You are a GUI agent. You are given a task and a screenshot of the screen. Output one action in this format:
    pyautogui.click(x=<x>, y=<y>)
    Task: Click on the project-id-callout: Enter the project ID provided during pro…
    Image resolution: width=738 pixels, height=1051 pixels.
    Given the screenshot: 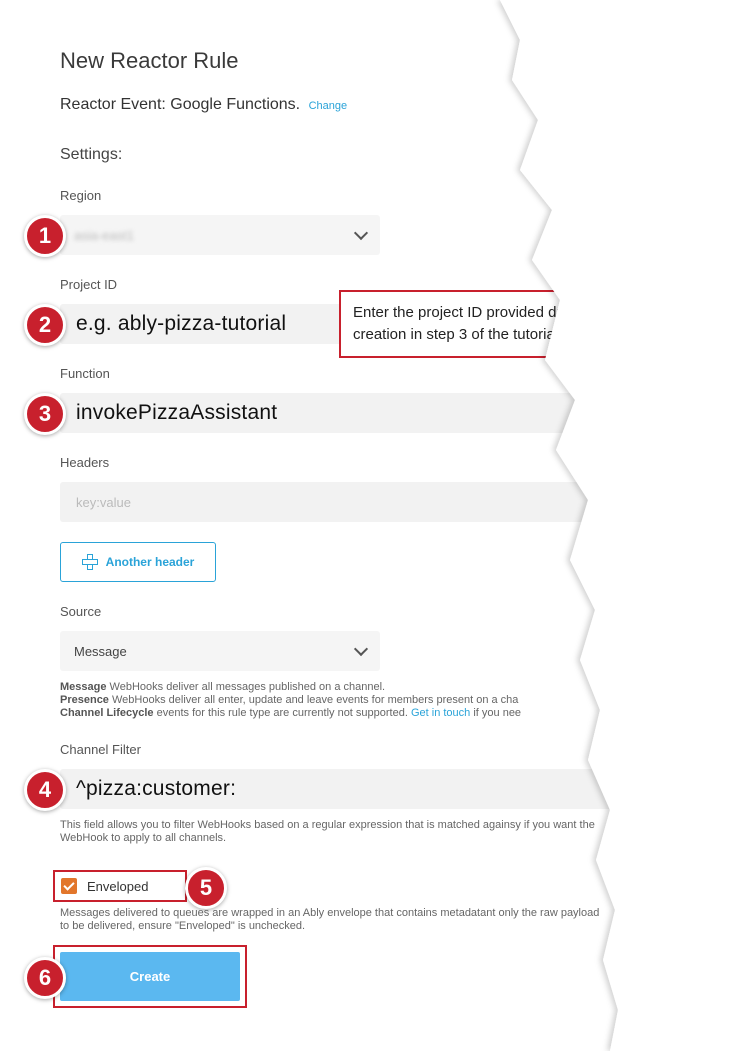 What is the action you would take?
    pyautogui.click(x=524, y=324)
    